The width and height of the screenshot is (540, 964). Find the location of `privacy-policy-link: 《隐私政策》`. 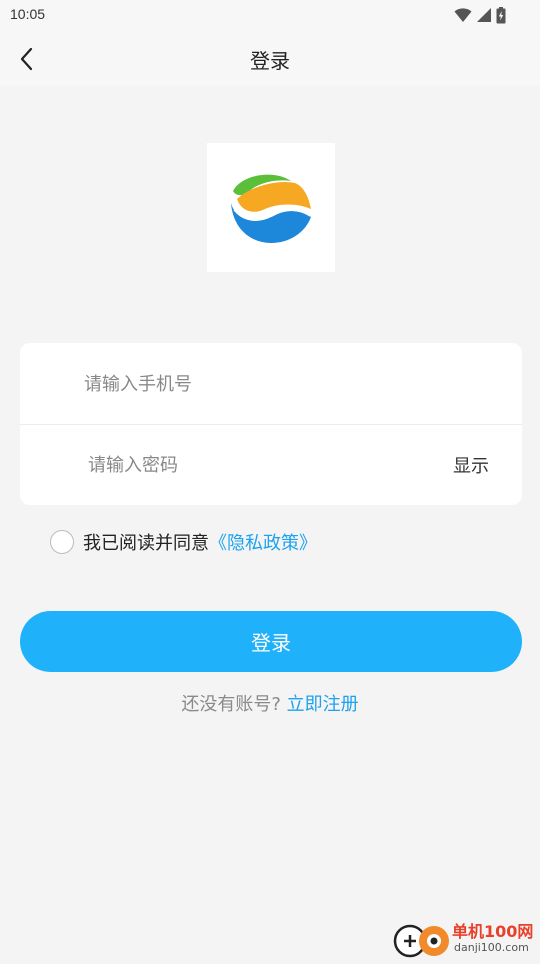

privacy-policy-link: 《隐私政策》 is located at coordinates (263, 542).